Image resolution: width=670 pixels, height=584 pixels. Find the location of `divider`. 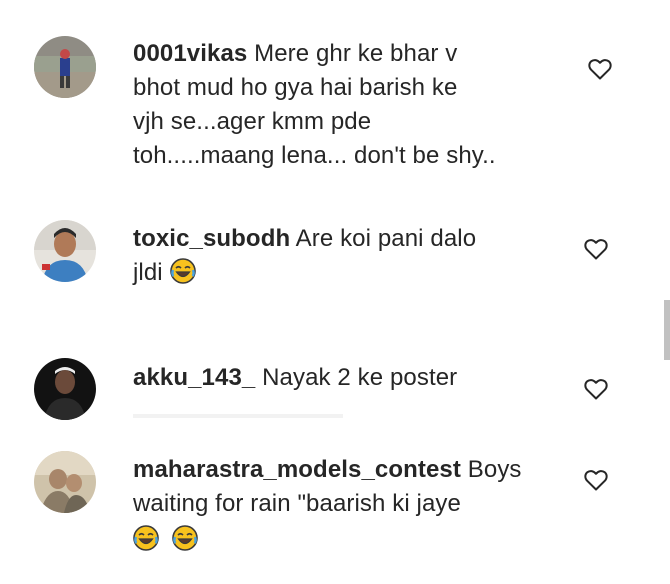

divider is located at coordinates (238, 416).